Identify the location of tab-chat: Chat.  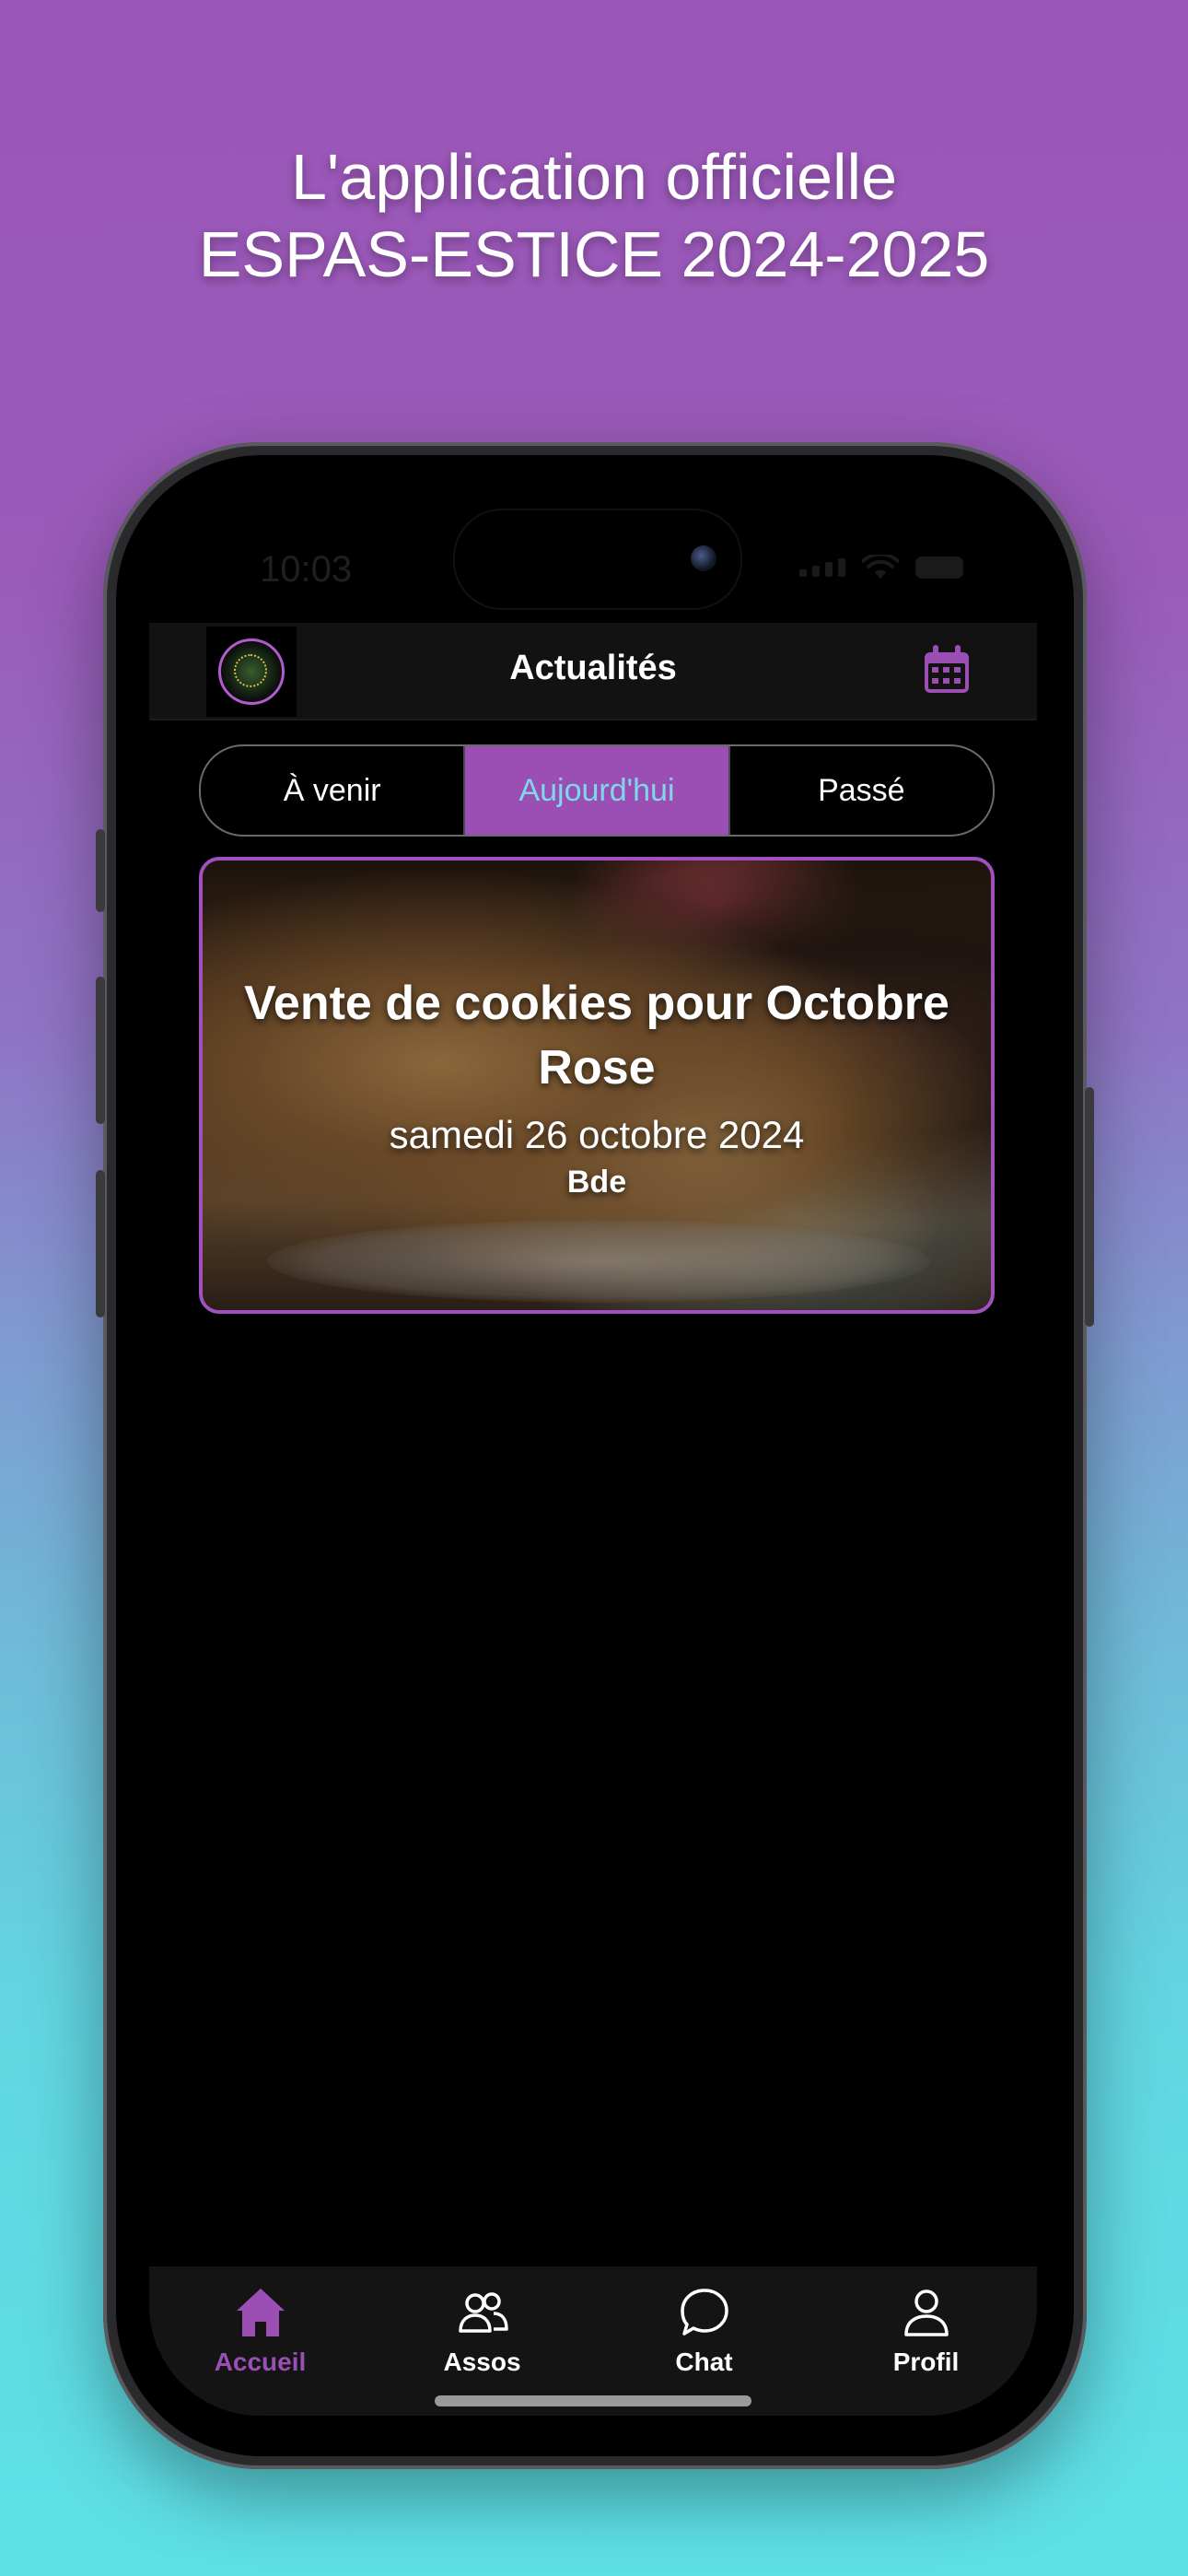
(704, 2341).